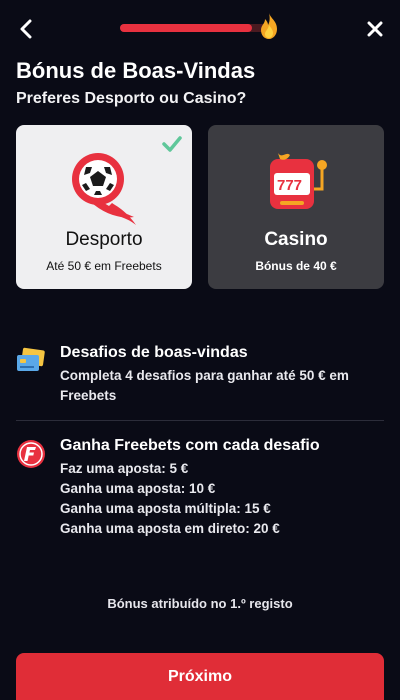 The image size is (400, 700). What do you see at coordinates (31, 454) in the screenshot?
I see `freebet-f-icon` at bounding box center [31, 454].